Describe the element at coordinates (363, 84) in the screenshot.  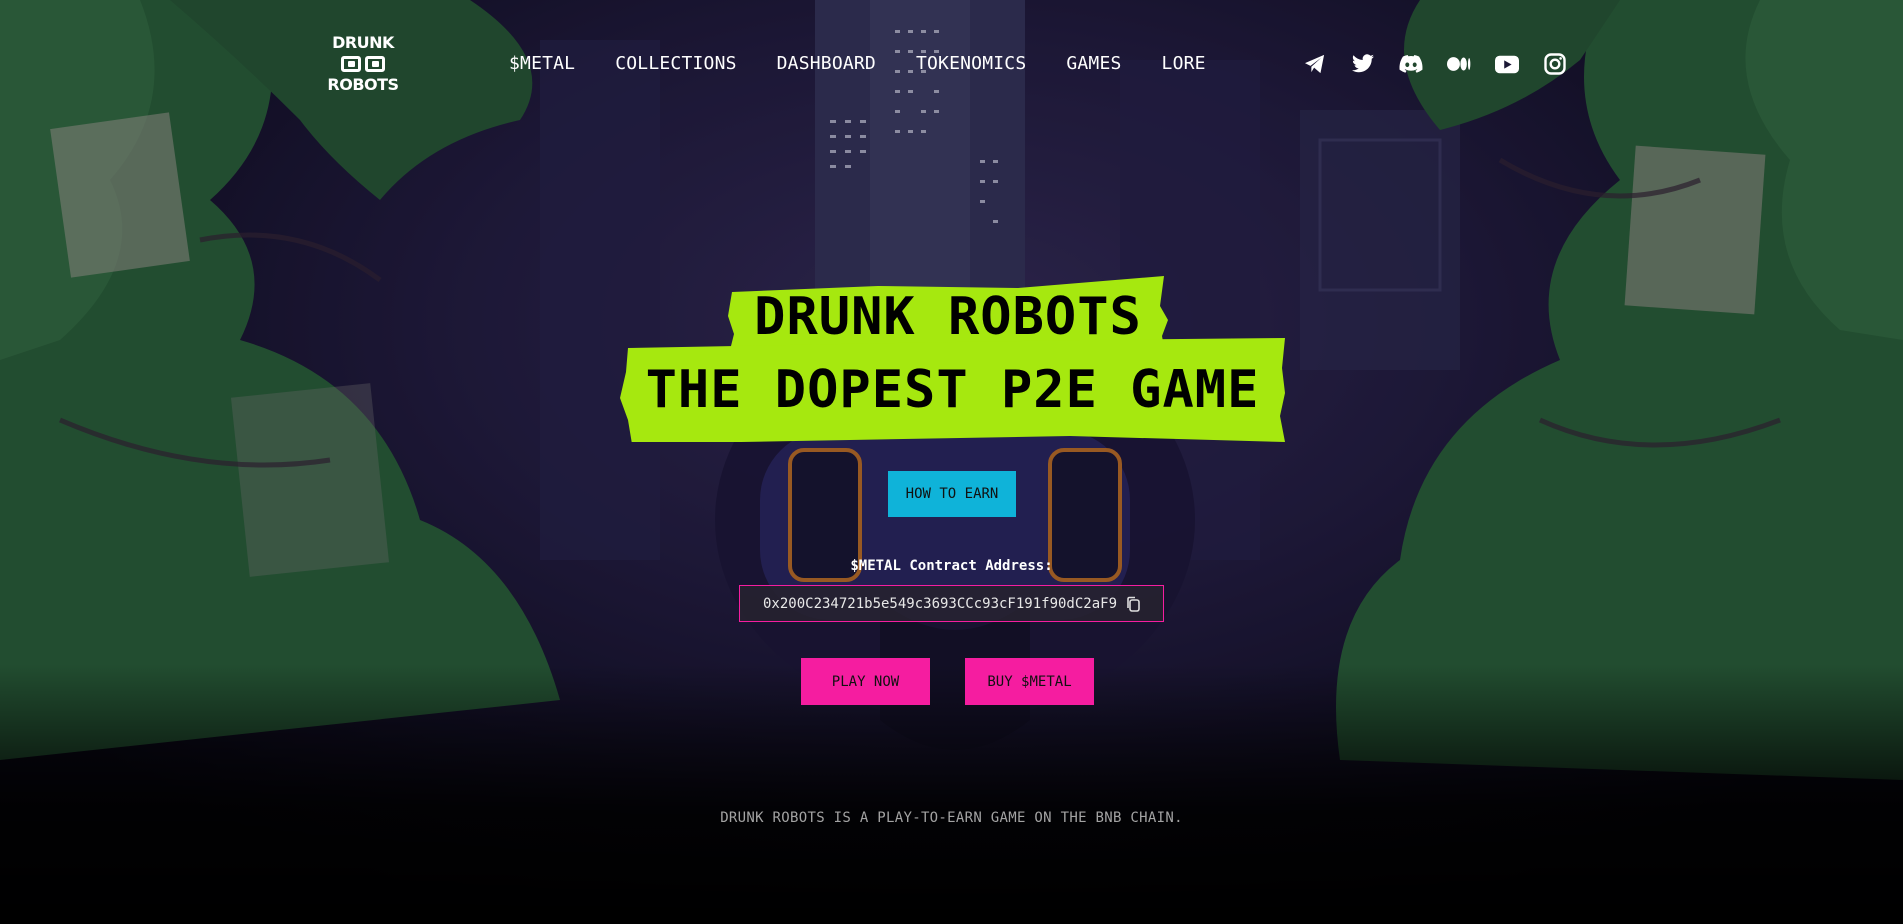
I see `logo-text-bottom: ROBOTS` at that location.